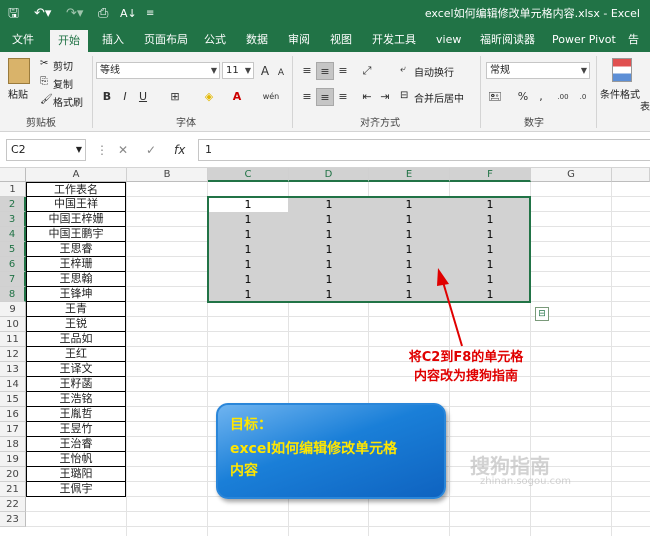 This screenshot has height=536, width=650. Describe the element at coordinates (466, 357) in the screenshot. I see `instruction-line-1: 将C2到F8的单元格` at that location.